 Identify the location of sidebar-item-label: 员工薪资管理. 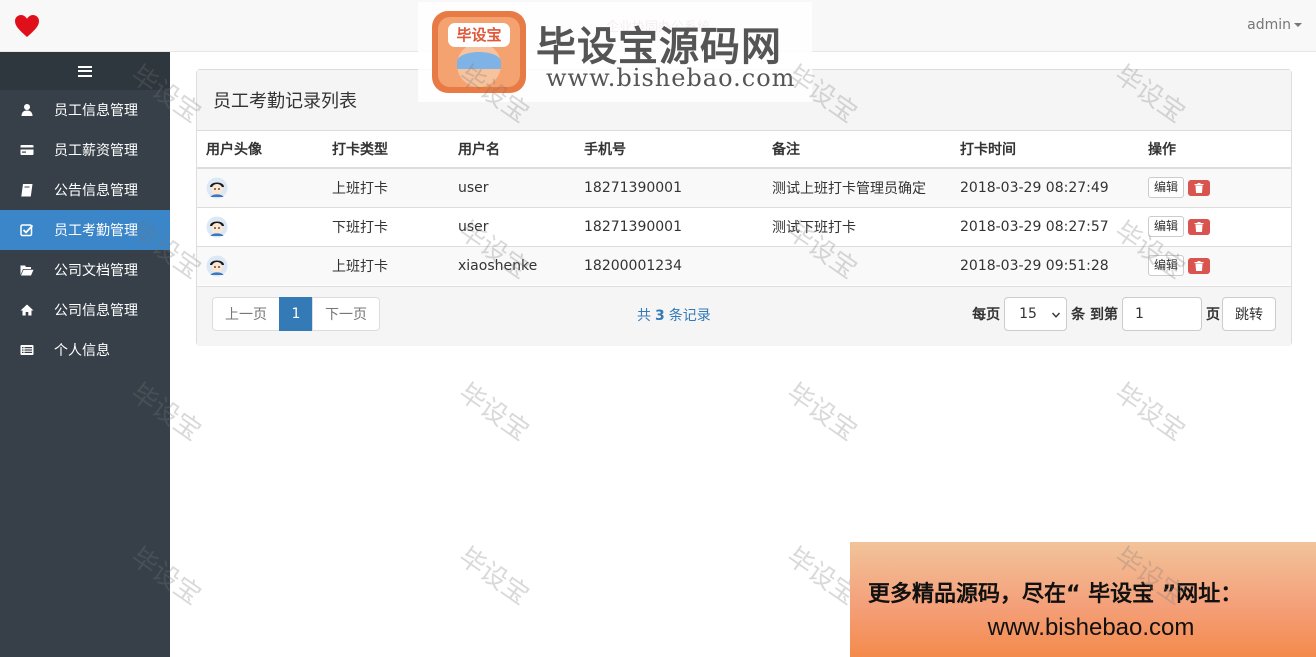
(96, 151).